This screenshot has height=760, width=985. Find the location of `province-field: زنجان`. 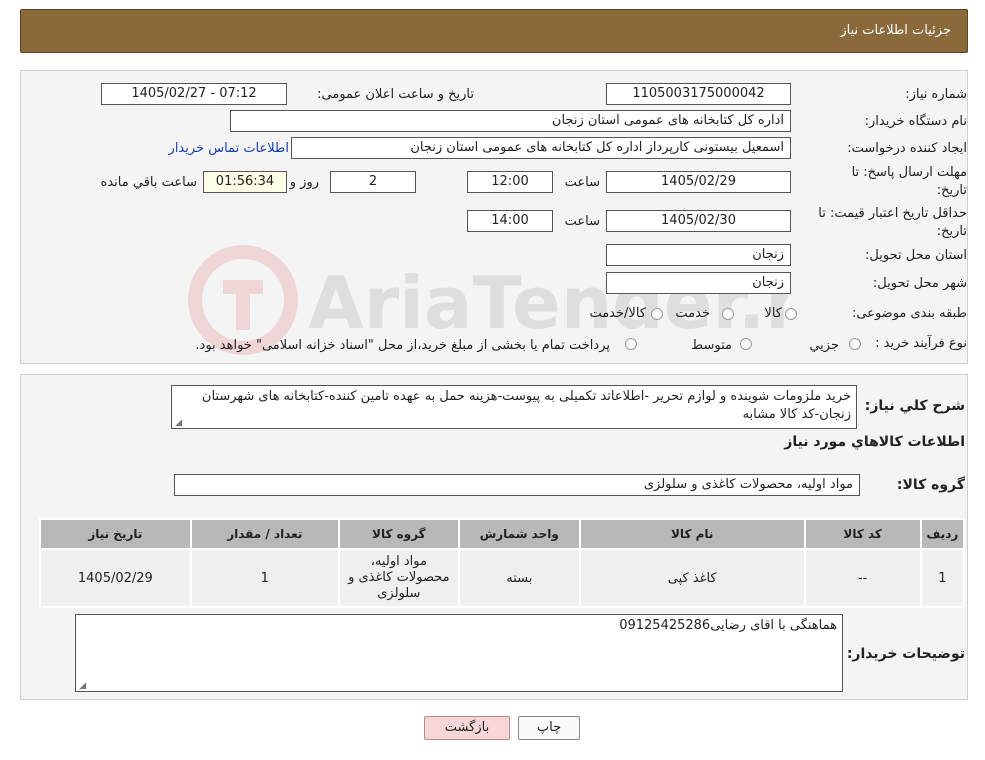

province-field: زنجان is located at coordinates (698, 255).